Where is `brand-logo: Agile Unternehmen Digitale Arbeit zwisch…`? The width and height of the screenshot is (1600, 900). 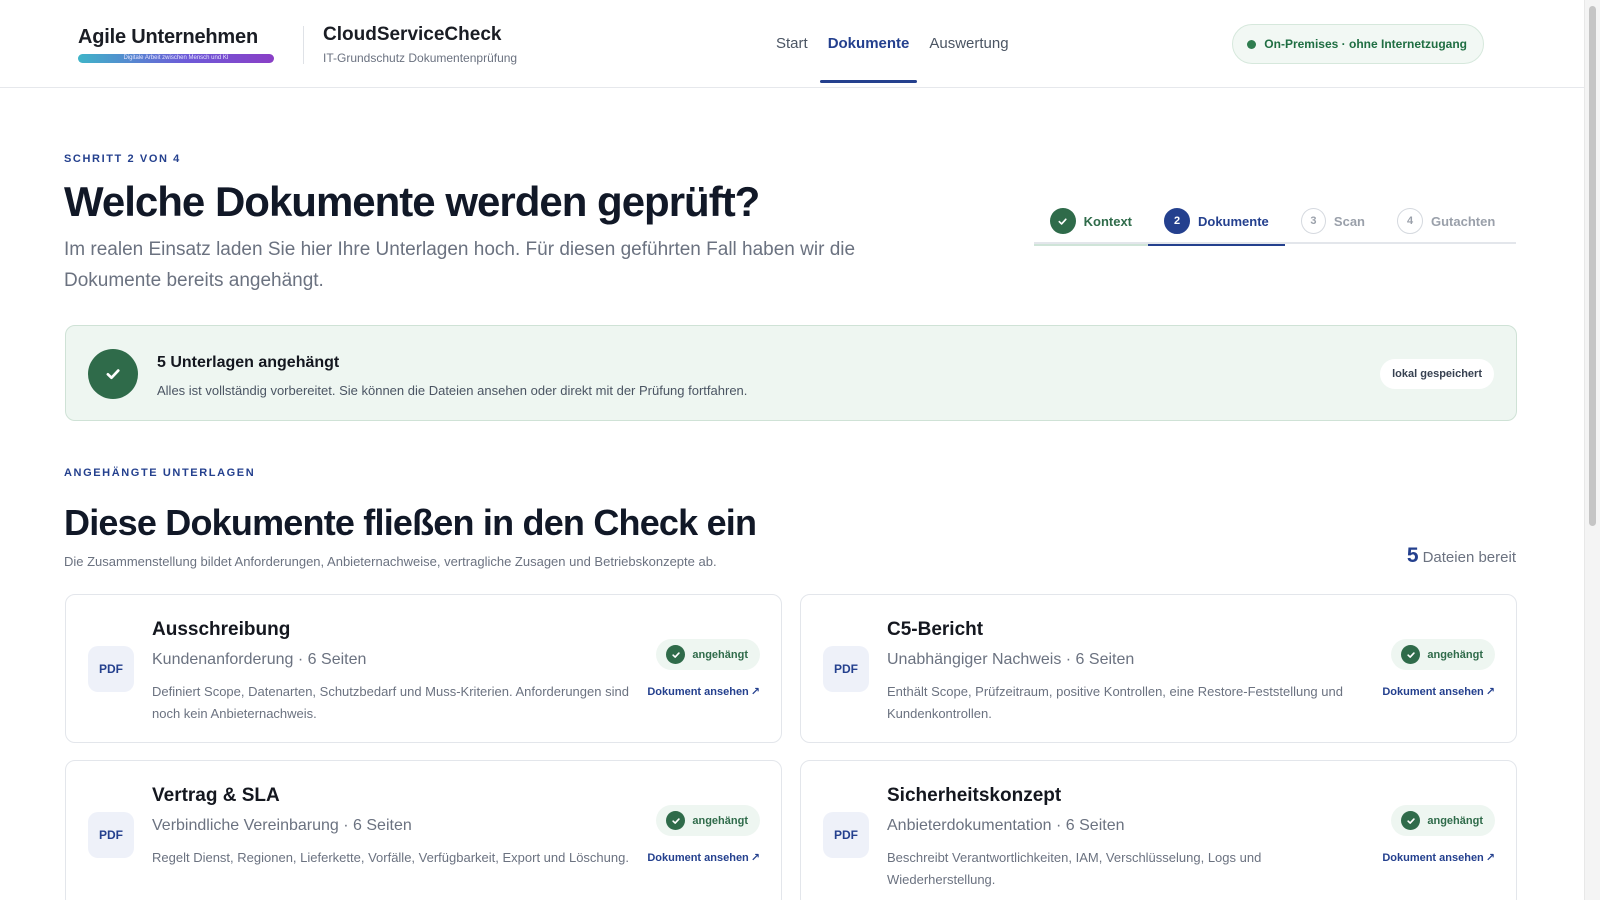 brand-logo: Agile Unternehmen Digitale Arbeit zwisch… is located at coordinates (176, 44).